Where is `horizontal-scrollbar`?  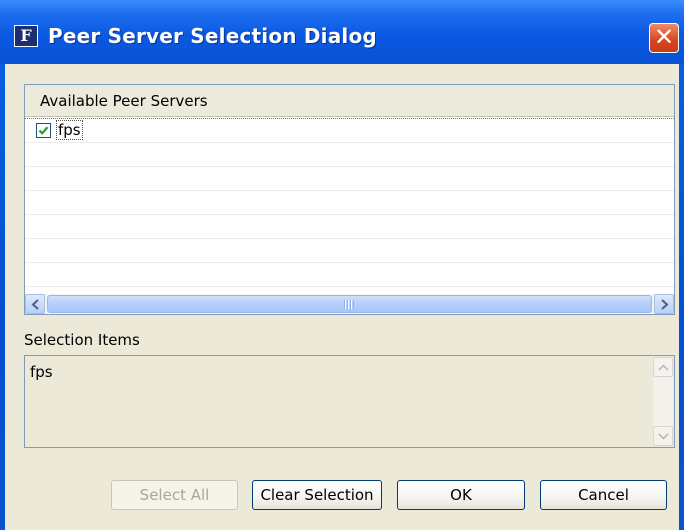
horizontal-scrollbar is located at coordinates (349, 304).